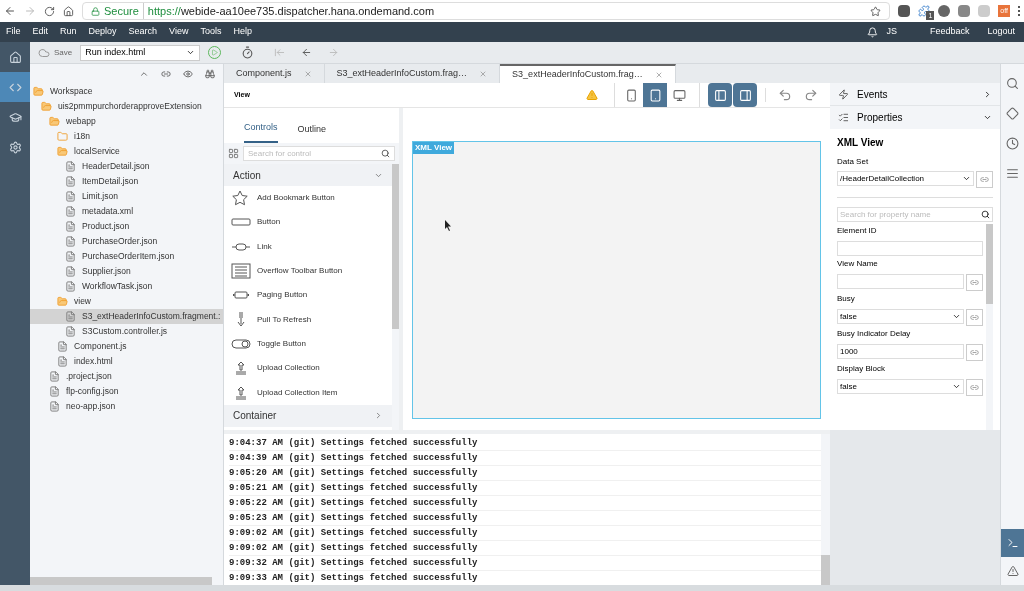 The image size is (1024, 591). I want to click on tree-item: neo-app.json, so click(126, 406).